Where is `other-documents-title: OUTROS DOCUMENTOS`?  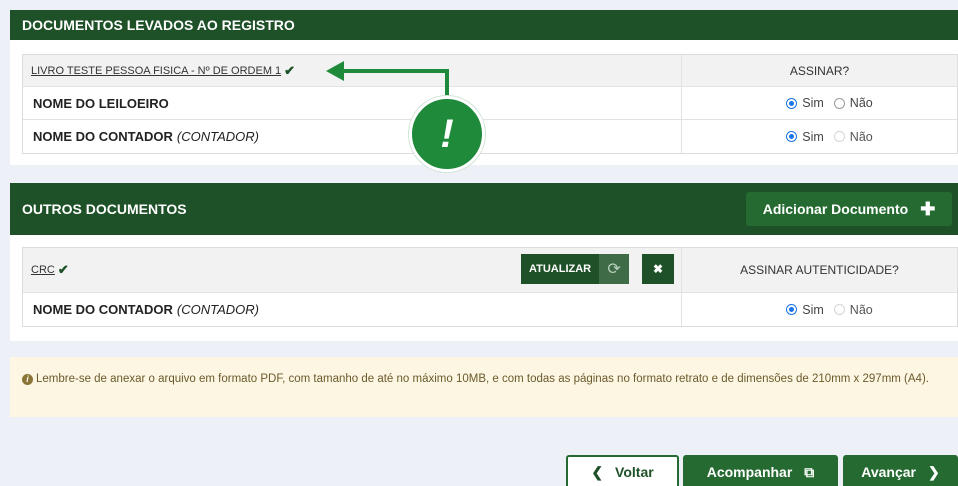
other-documents-title: OUTROS DOCUMENTOS is located at coordinates (104, 209).